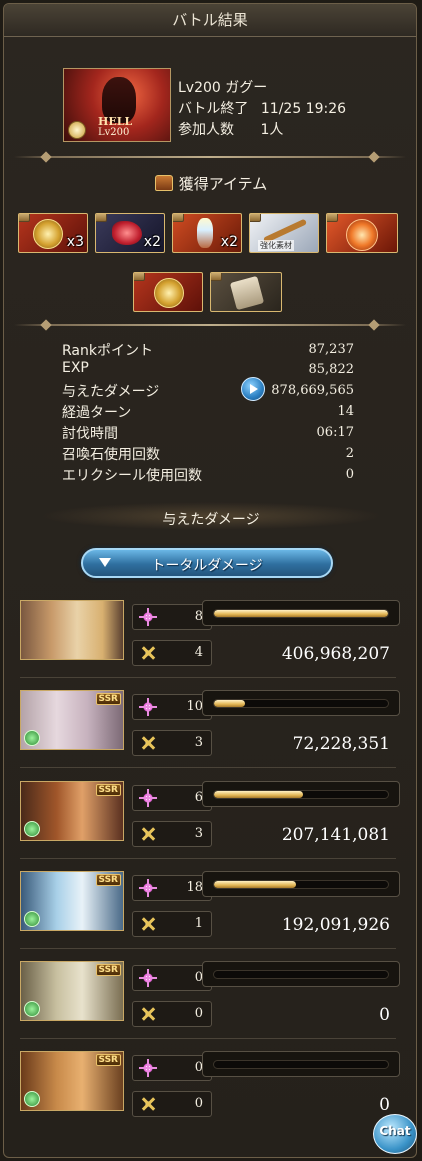  Describe the element at coordinates (341, 744) in the screenshot. I see `member-damage: 72,228,351` at that location.